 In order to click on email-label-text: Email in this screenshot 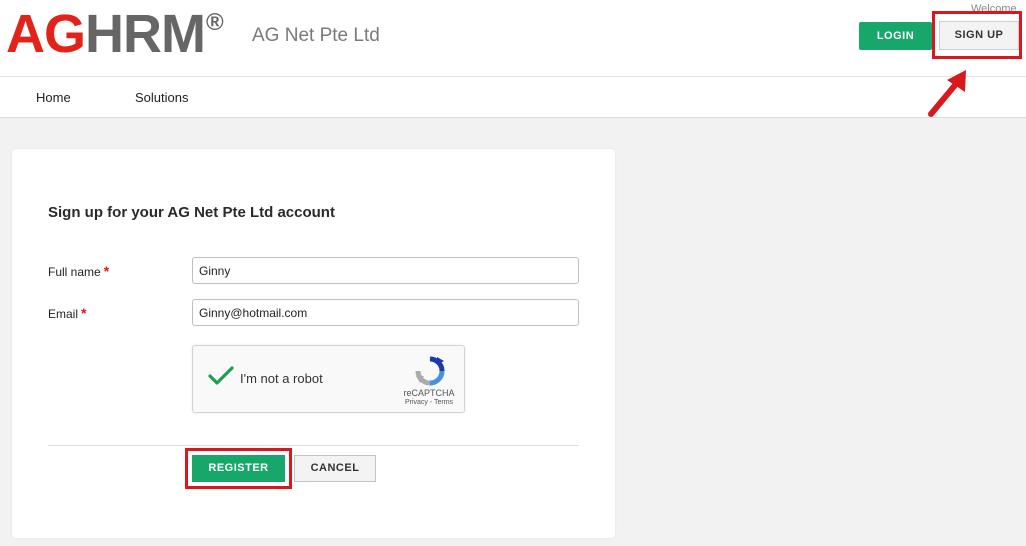, I will do `click(63, 314)`.